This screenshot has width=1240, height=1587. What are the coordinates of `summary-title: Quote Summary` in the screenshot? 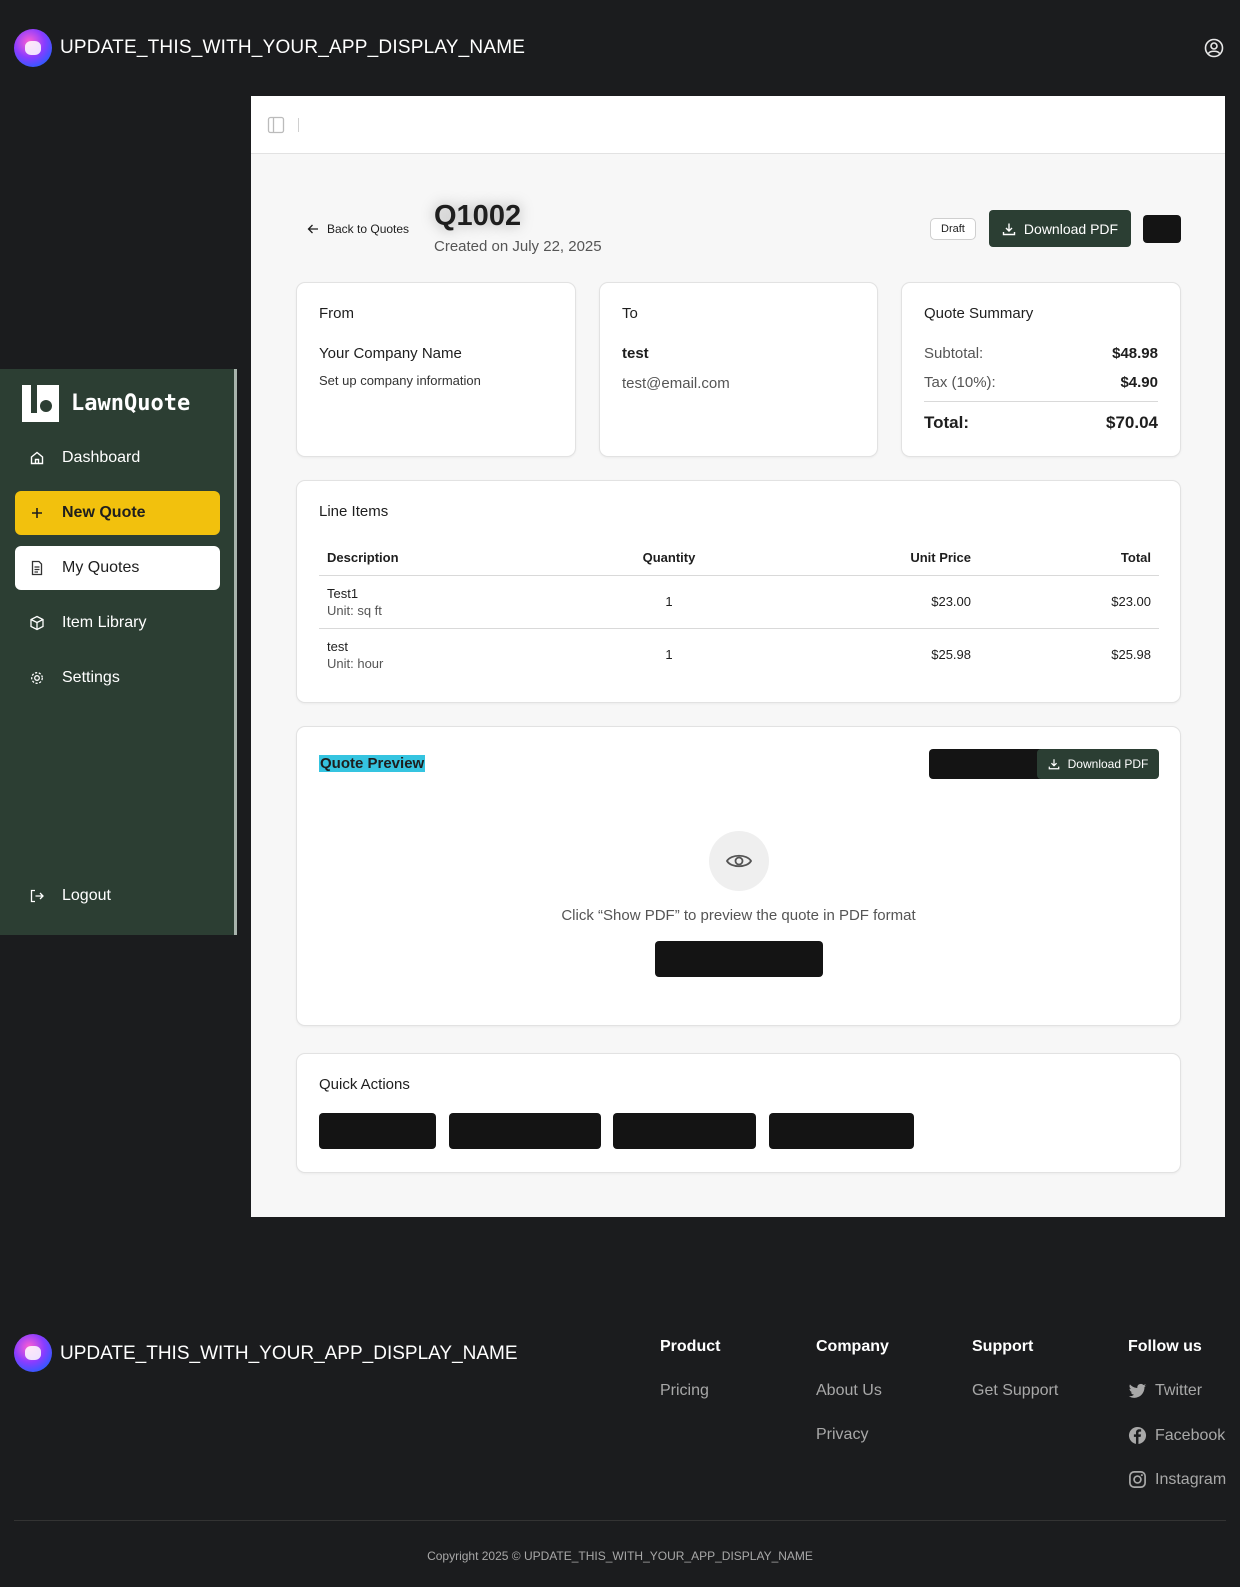 It's located at (979, 313).